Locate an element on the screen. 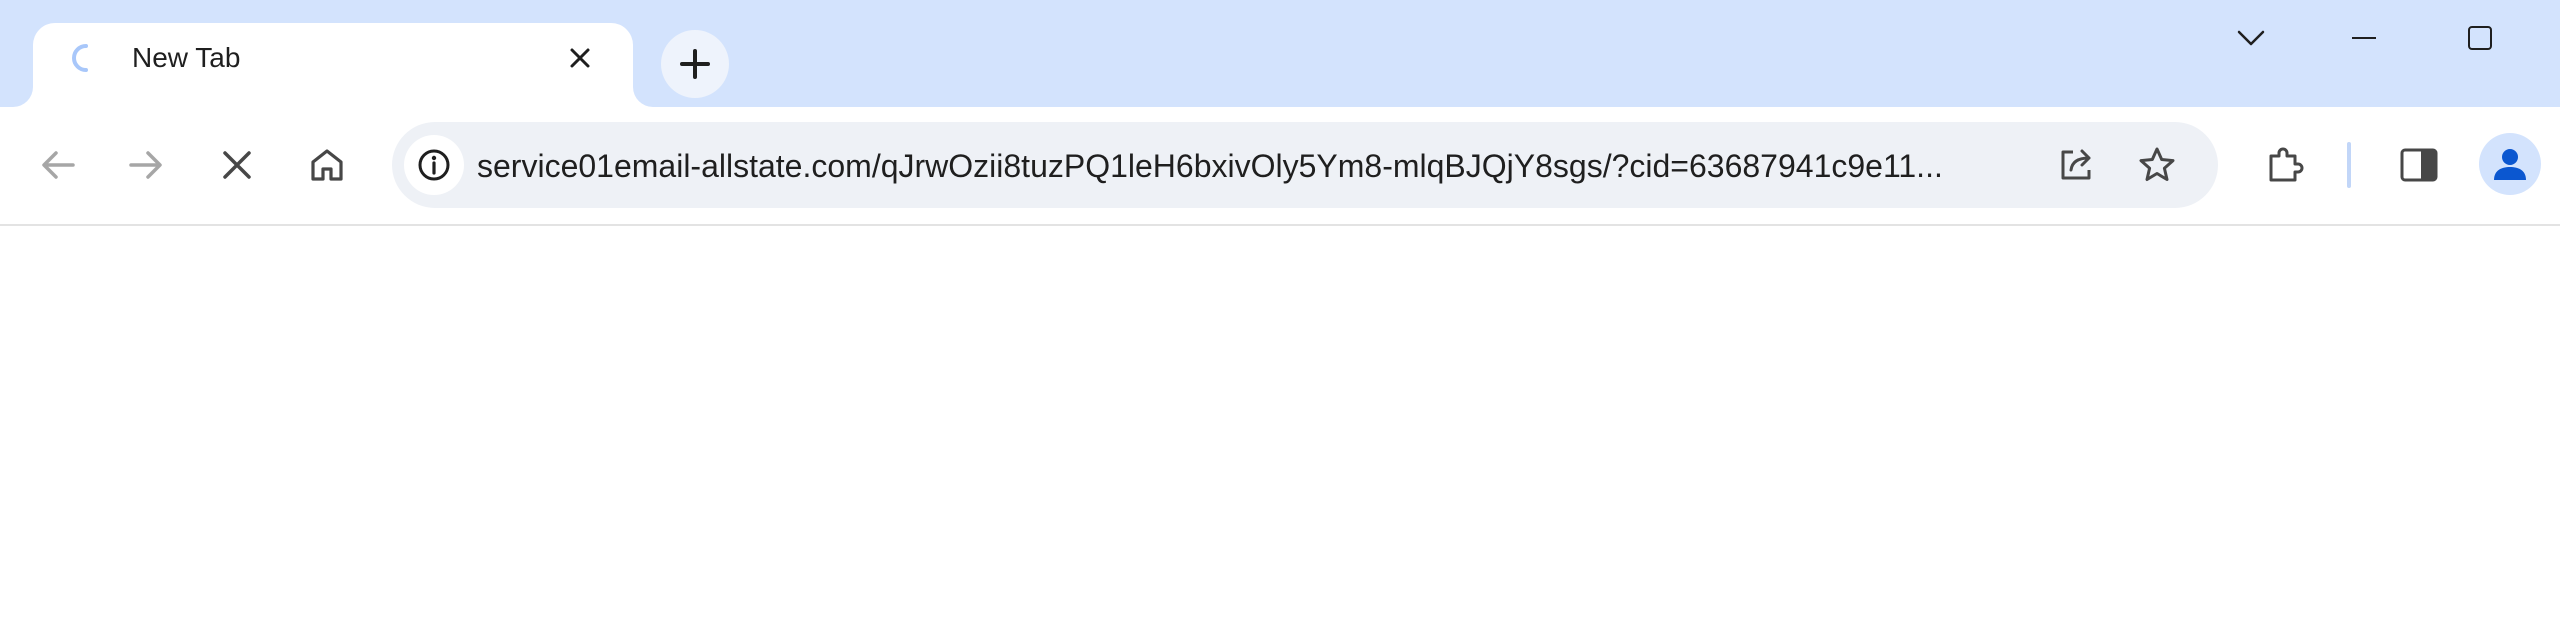 The image size is (2560, 624). side-panel-button is located at coordinates (2419, 165).